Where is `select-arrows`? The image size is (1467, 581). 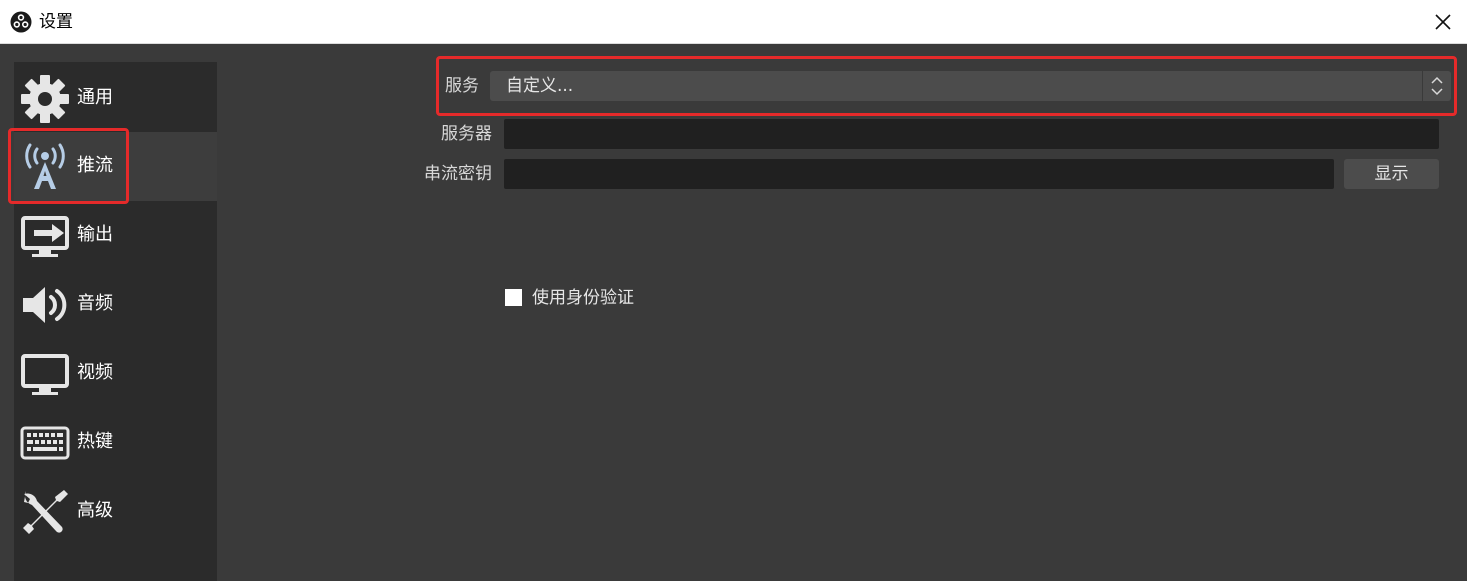 select-arrows is located at coordinates (1436, 86).